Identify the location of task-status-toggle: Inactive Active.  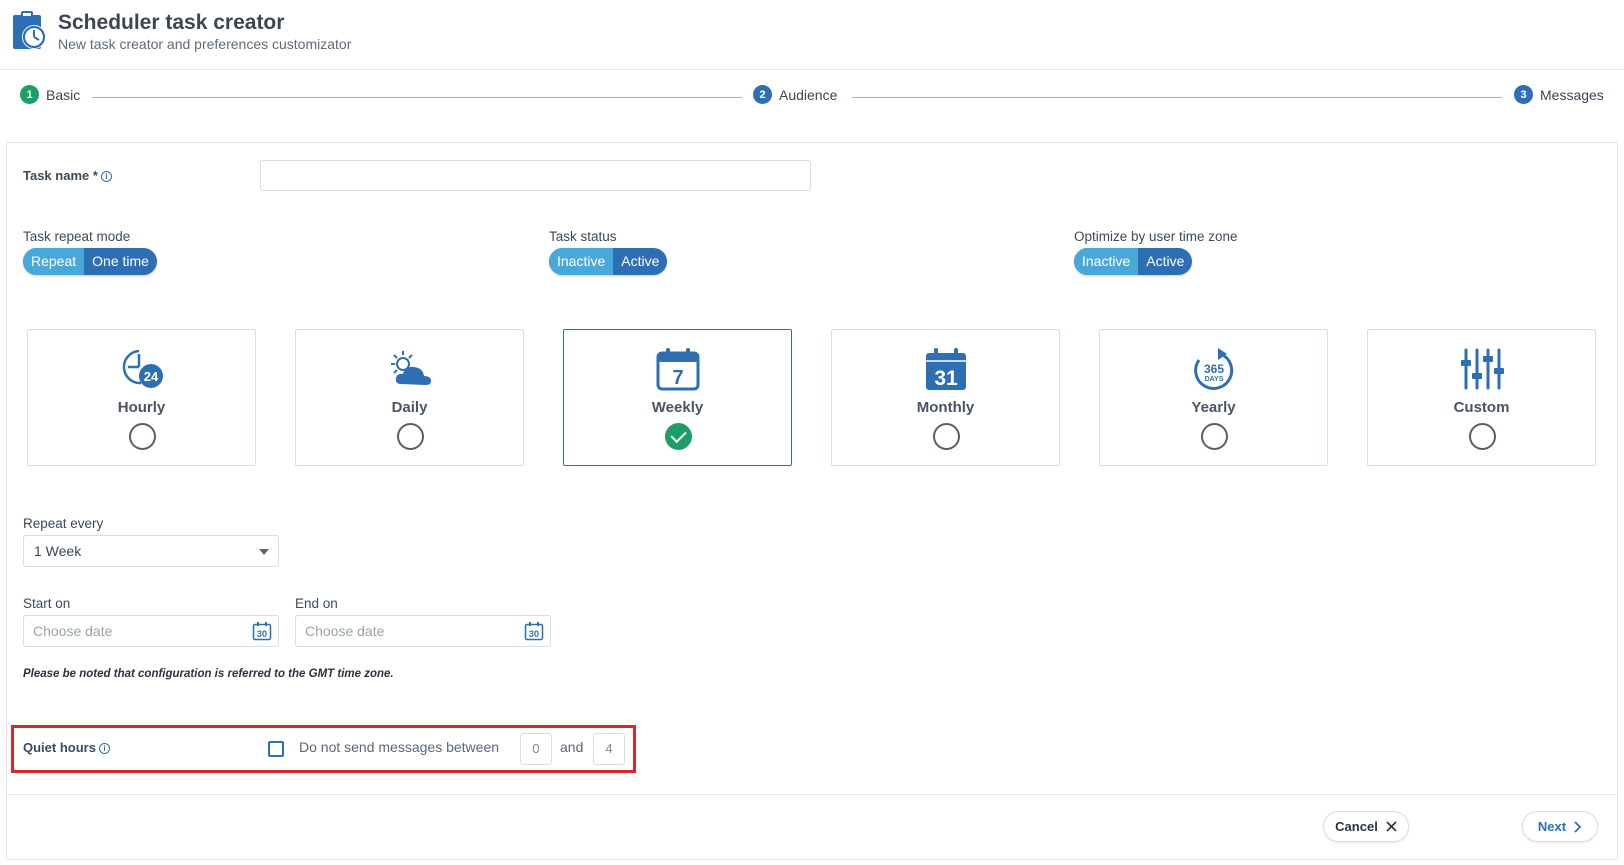
(608, 261).